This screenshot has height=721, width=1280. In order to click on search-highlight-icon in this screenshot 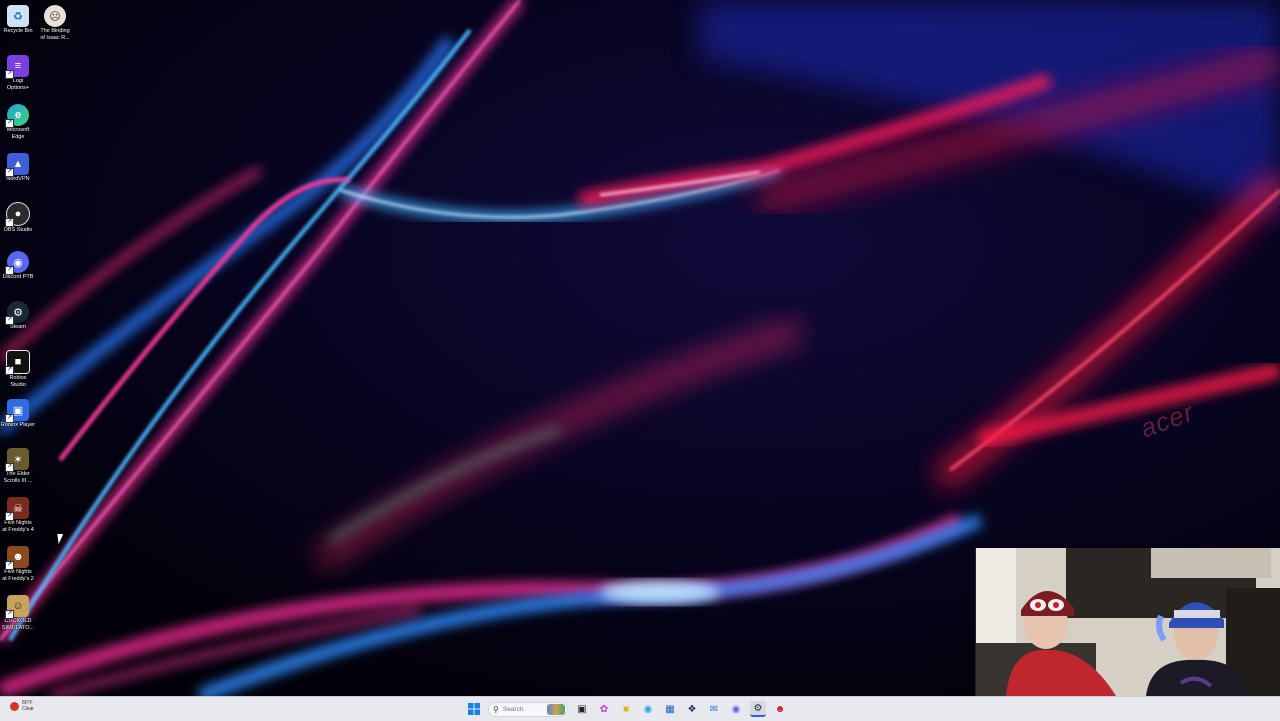, I will do `click(556, 709)`.